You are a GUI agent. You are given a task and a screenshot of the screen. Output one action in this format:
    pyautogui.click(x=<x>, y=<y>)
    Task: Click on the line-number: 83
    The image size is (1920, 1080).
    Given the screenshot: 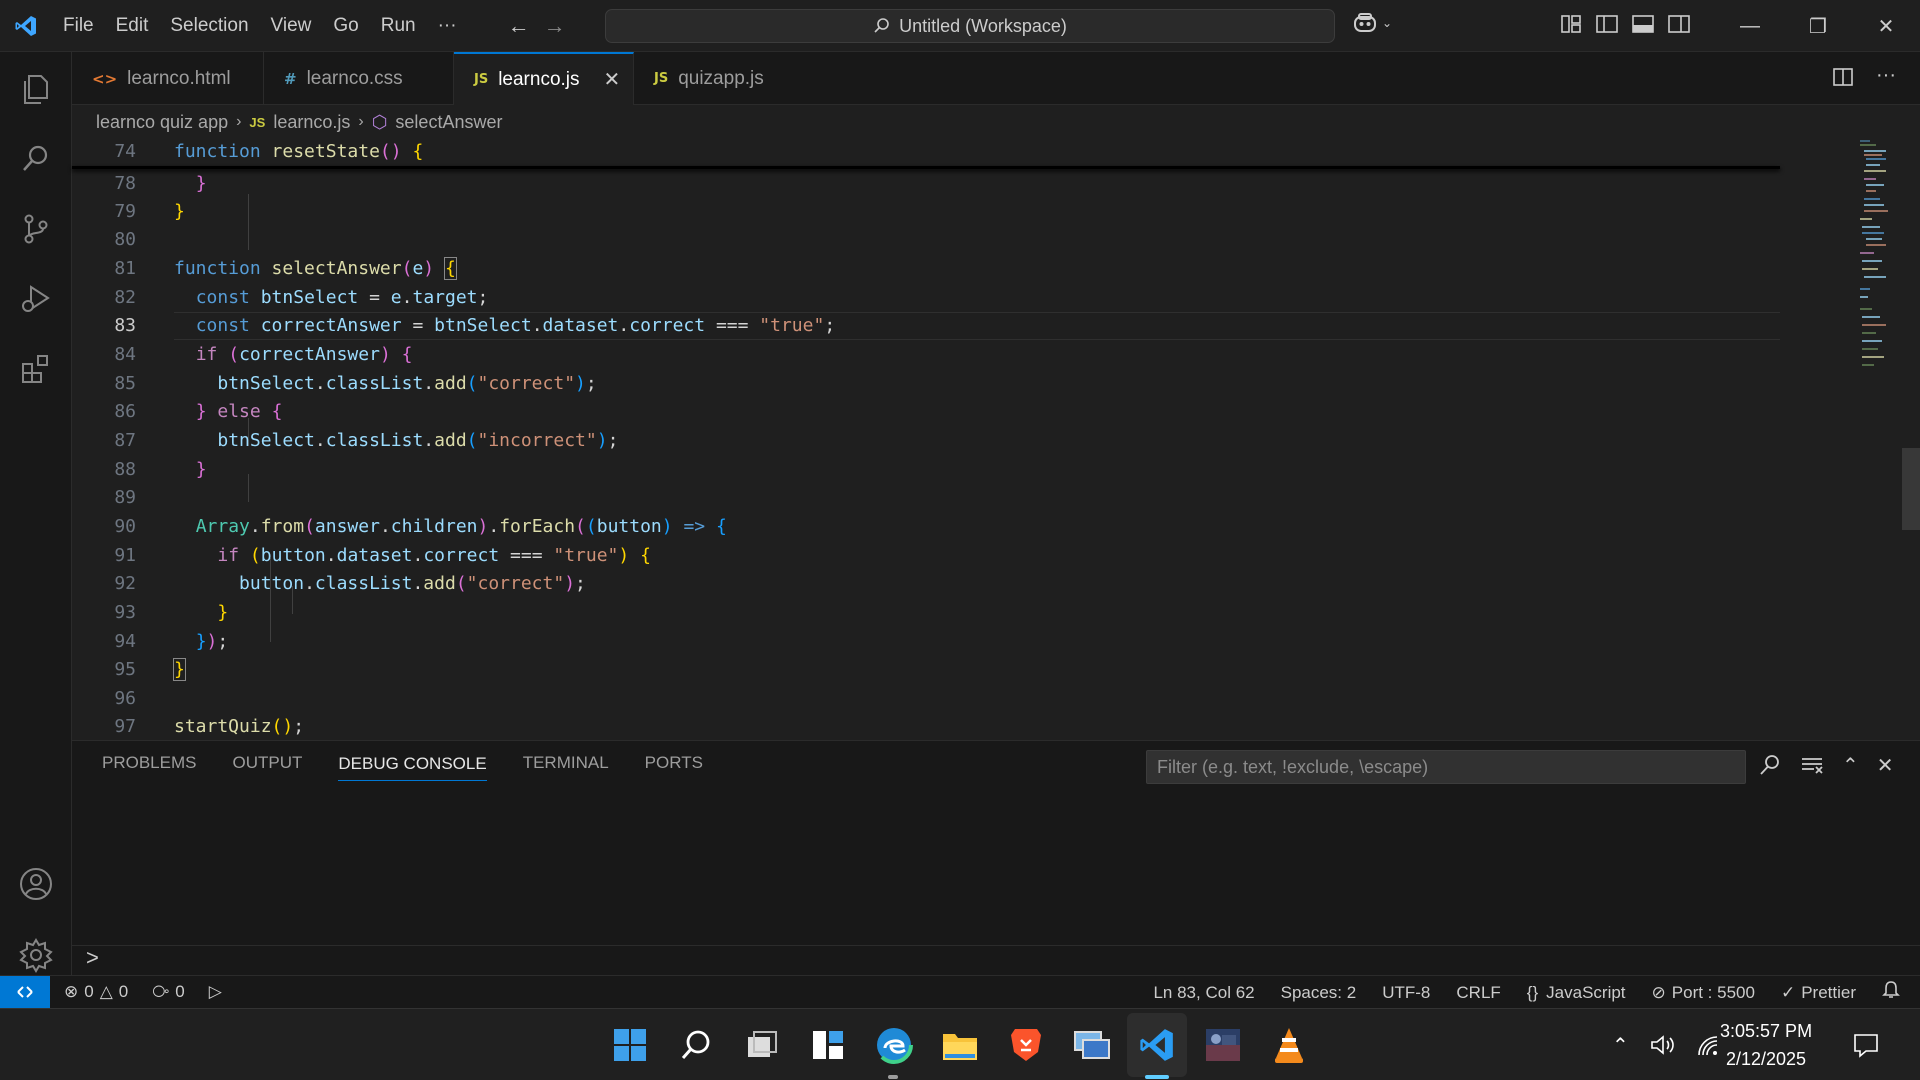 What is the action you would take?
    pyautogui.click(x=125, y=325)
    